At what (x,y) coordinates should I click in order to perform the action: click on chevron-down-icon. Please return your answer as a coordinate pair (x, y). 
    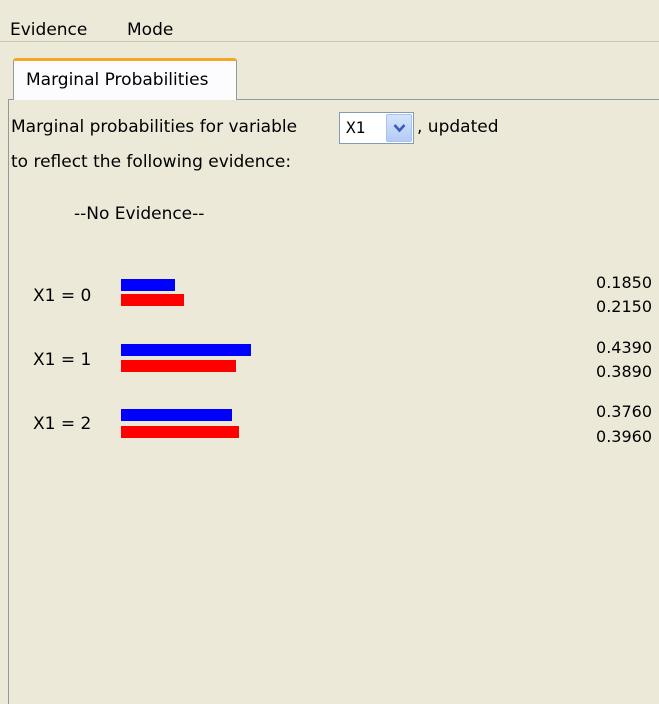
    Looking at the image, I should click on (399, 128).